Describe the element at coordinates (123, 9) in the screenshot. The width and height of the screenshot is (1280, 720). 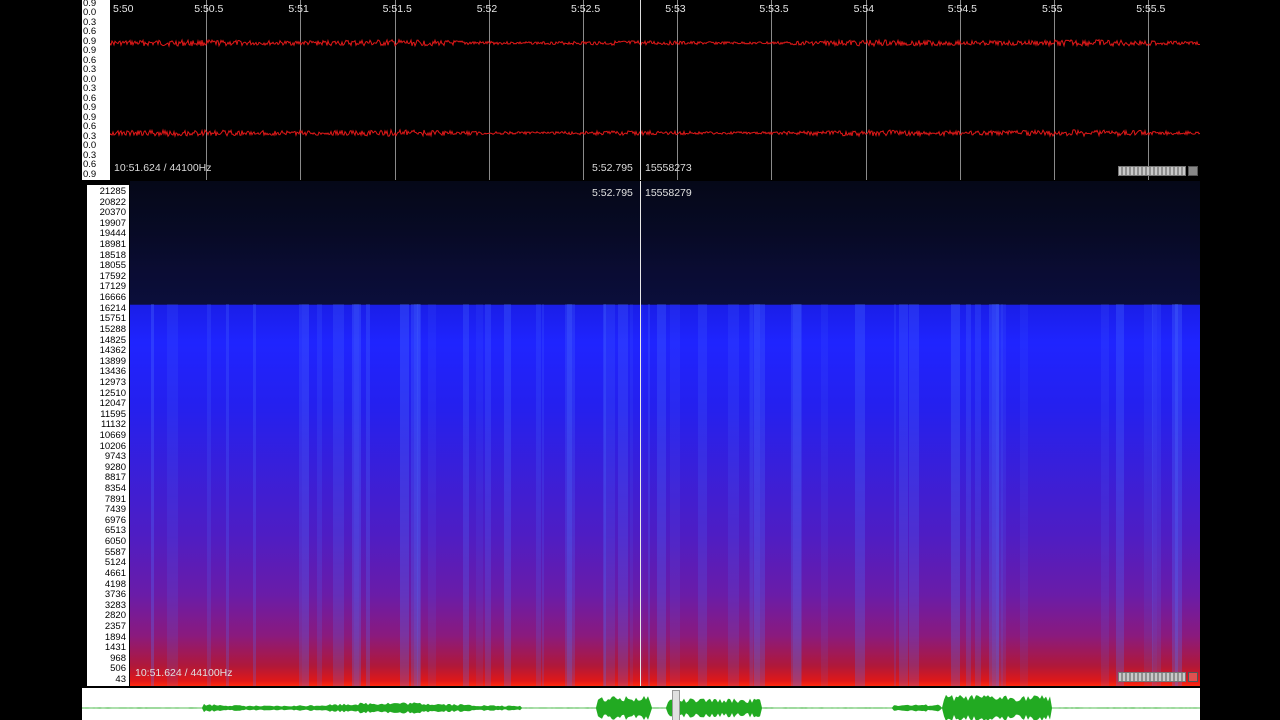
I see `time-tick-label: 5:50` at that location.